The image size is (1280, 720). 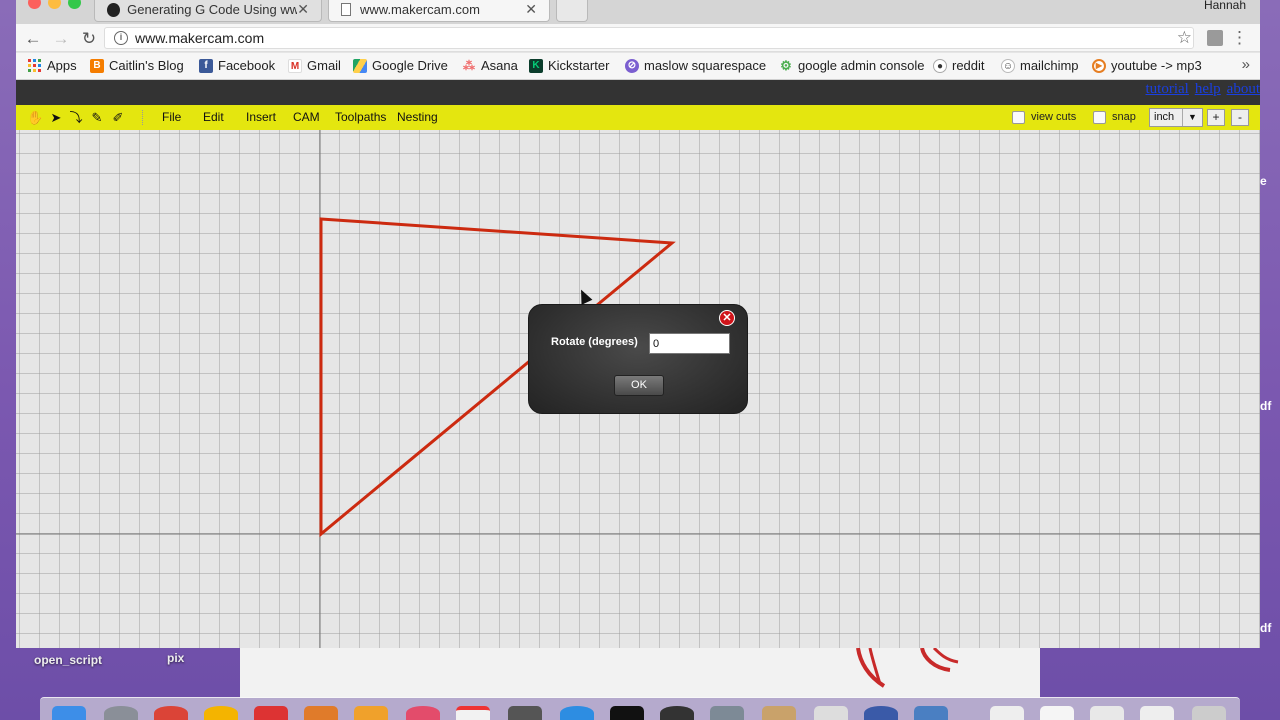 I want to click on close-icon: ✕, so click(x=727, y=318).